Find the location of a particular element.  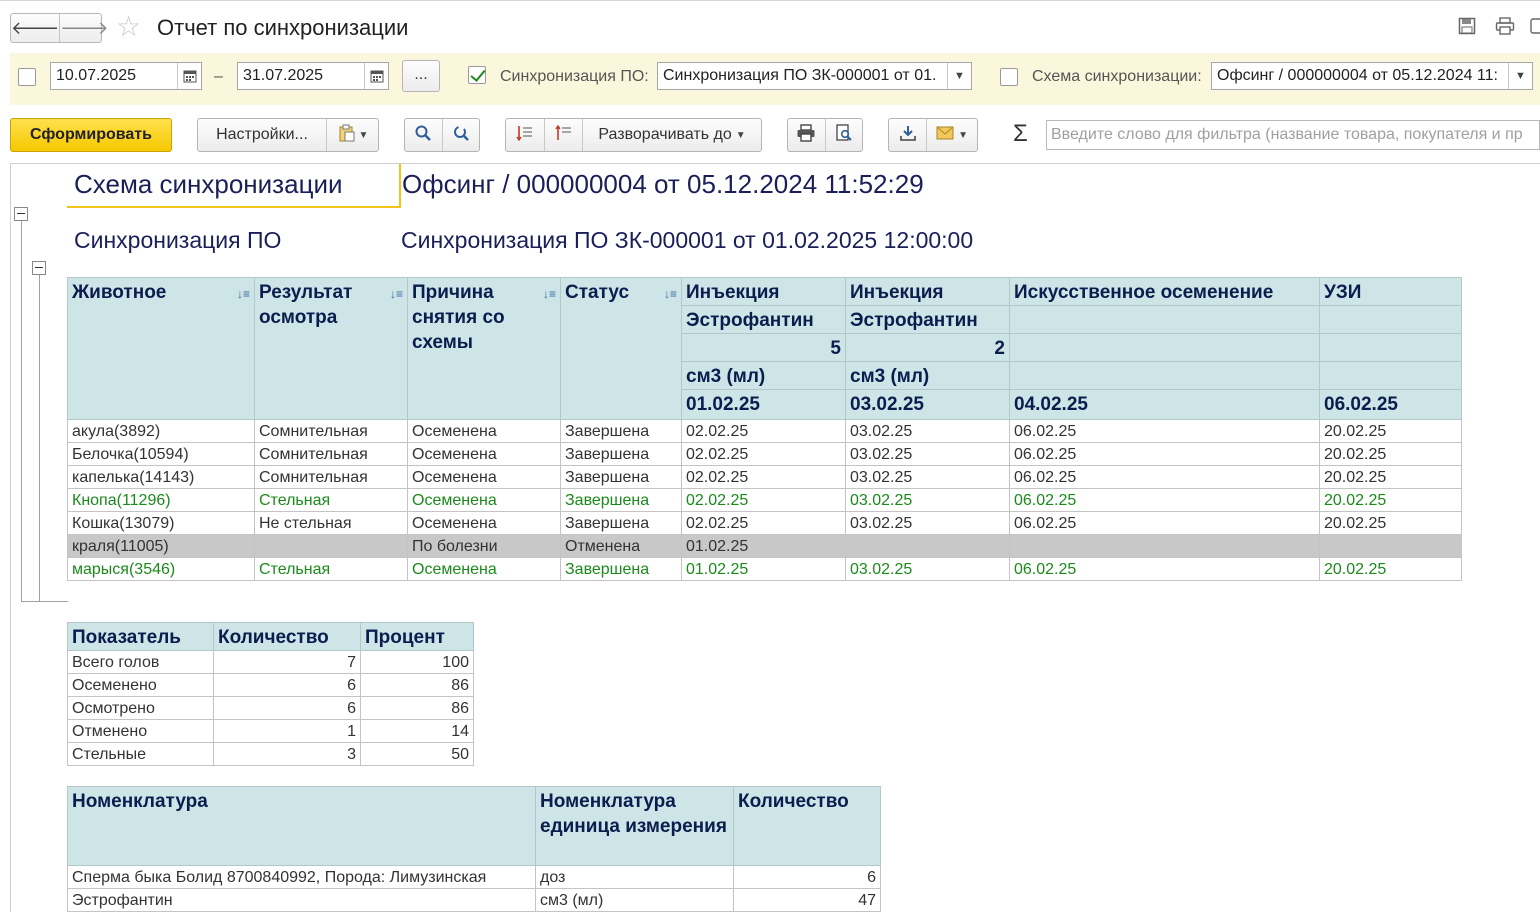

table-cell: Кнопа(11296) is located at coordinates (161, 500).